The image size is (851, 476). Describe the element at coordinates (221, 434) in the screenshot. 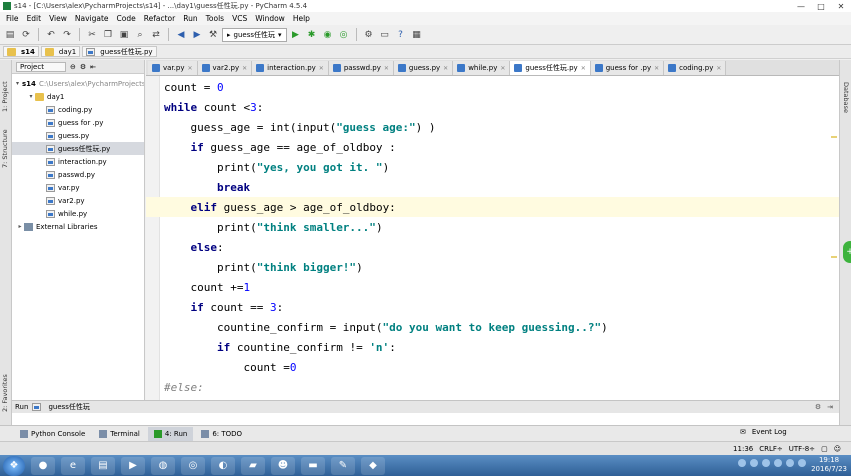

I see `bottom-tool-tab: 6: TODO` at that location.